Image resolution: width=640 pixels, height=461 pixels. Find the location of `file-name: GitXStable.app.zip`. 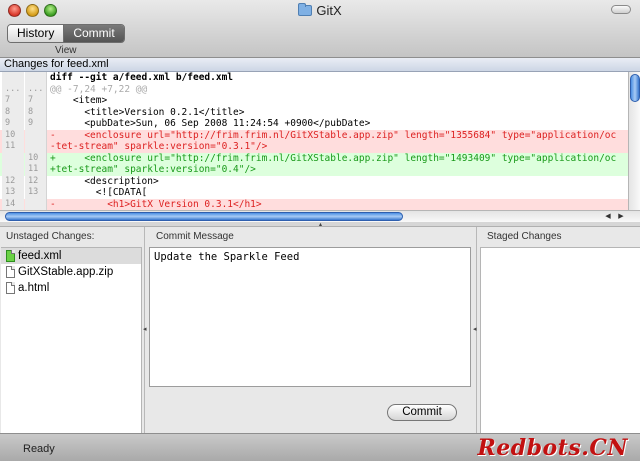

file-name: GitXStable.app.zip is located at coordinates (66, 272).